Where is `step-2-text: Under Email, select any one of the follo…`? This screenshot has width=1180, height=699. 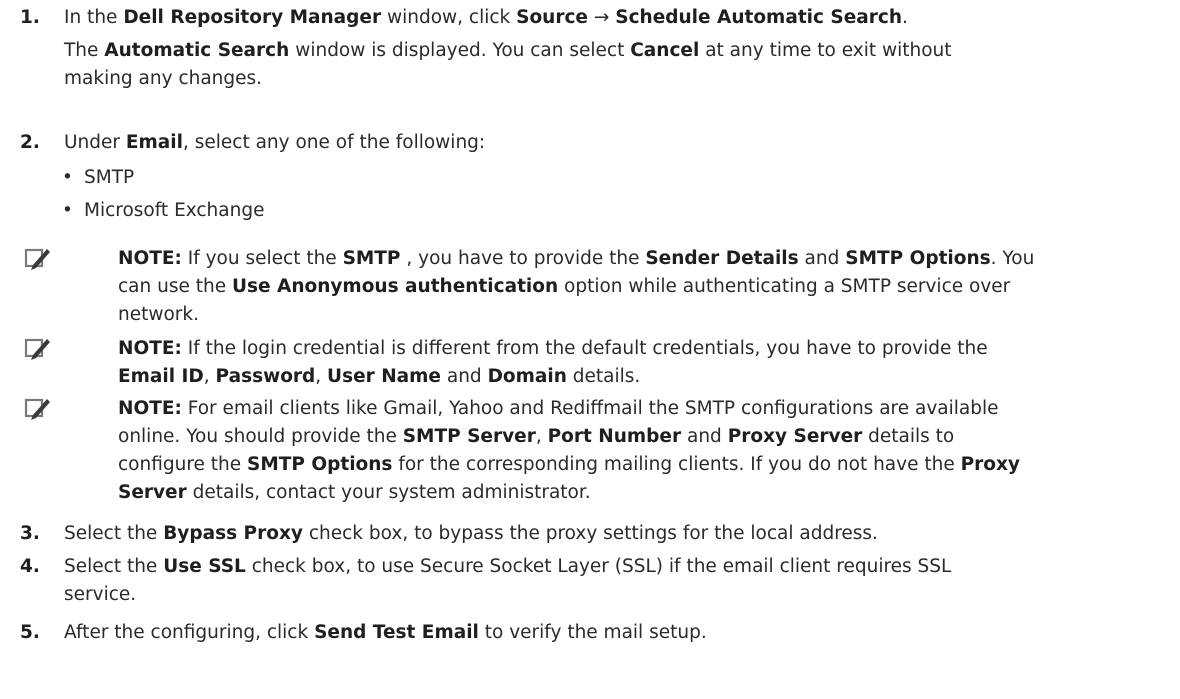 step-2-text: Under Email, select any one of the follo… is located at coordinates (275, 142).